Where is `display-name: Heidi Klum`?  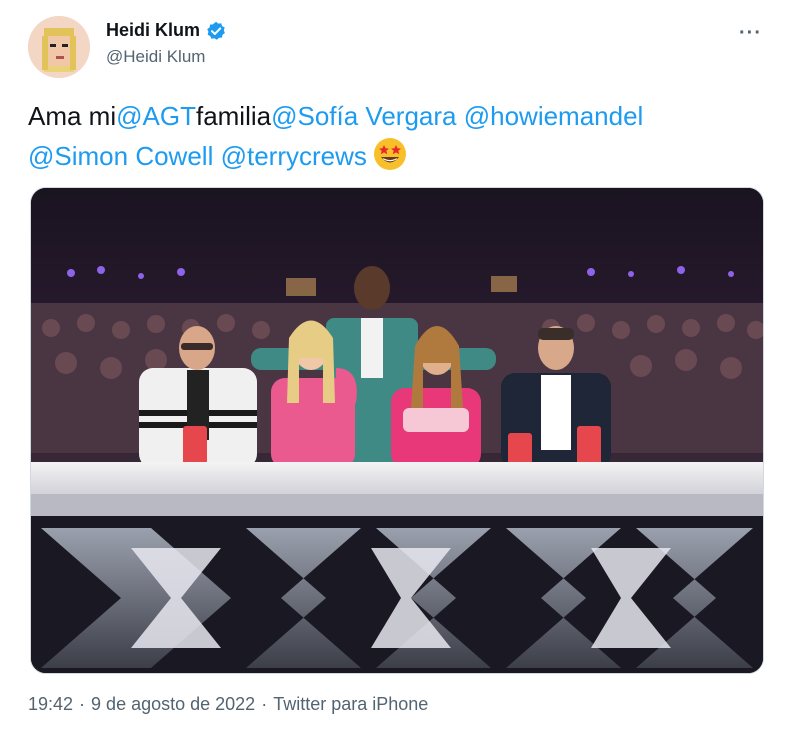
display-name: Heidi Klum is located at coordinates (153, 30).